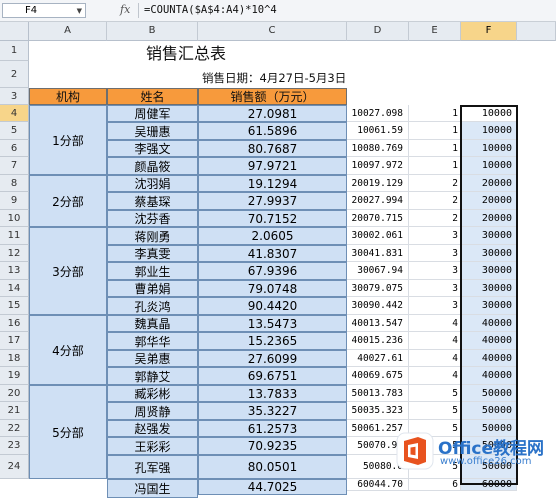 The height and width of the screenshot is (498, 556). I want to click on row-header: 14, so click(14, 288).